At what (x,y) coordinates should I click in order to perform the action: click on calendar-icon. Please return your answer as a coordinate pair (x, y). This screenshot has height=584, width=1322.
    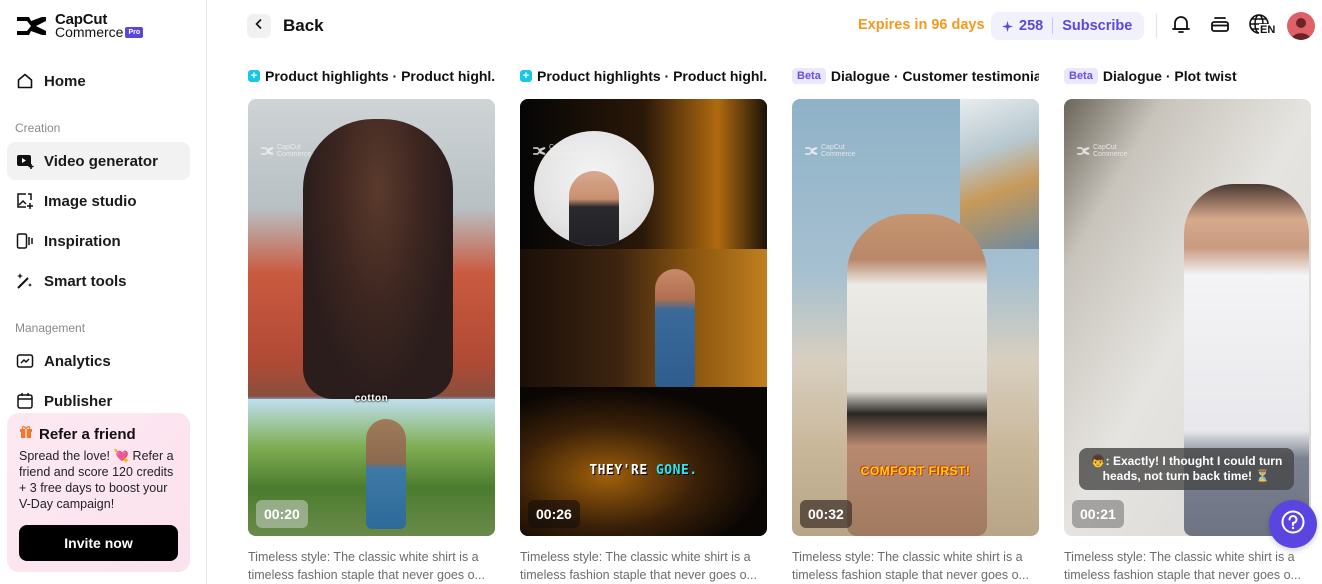
    Looking at the image, I should click on (25, 401).